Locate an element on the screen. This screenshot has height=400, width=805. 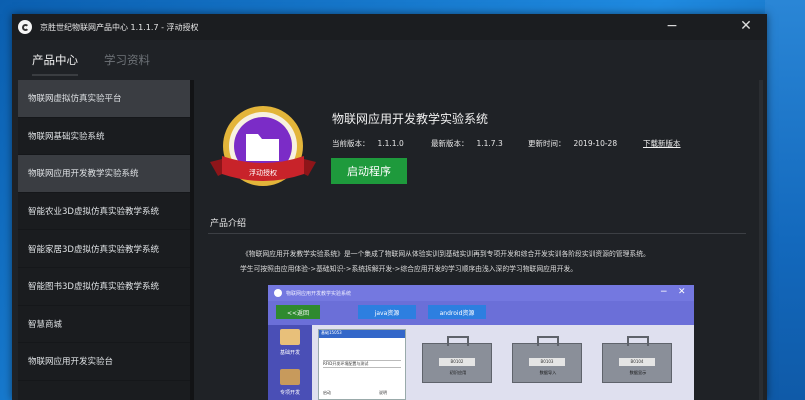
tab-learning-materials: 学习资料 is located at coordinates (127, 60).